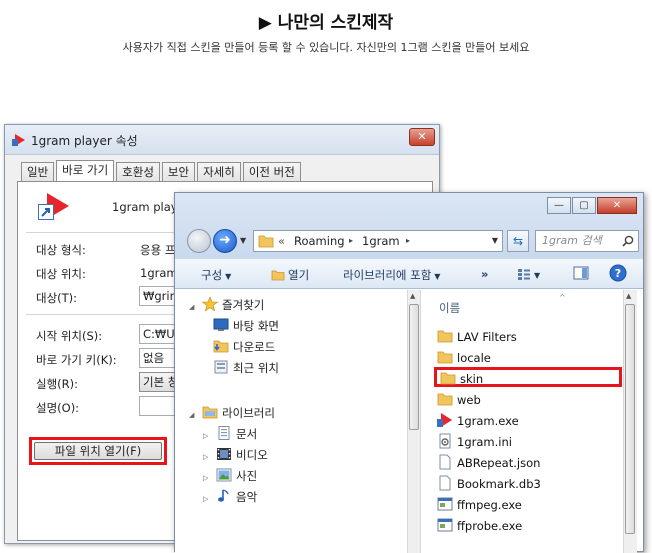 Image resolution: width=652 pixels, height=553 pixels. I want to click on address-segment-1gram: 1gram, so click(381, 241).